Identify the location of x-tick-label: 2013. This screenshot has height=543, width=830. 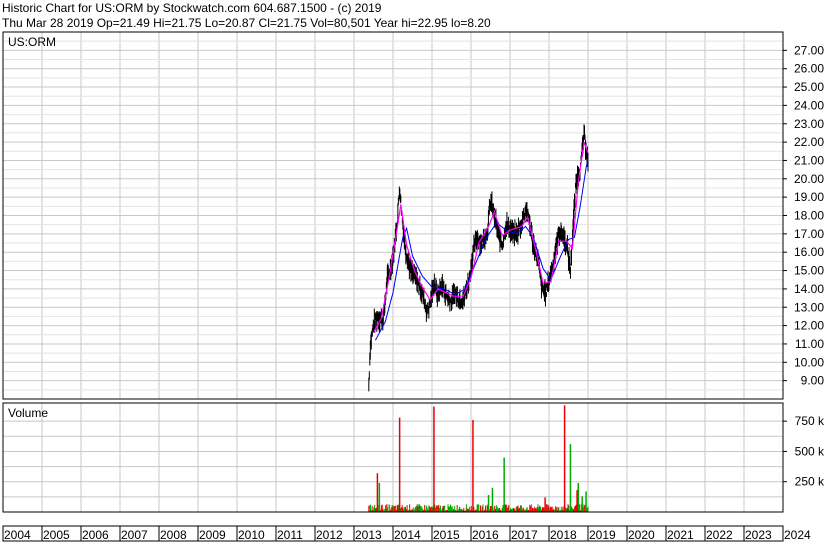
(368, 535).